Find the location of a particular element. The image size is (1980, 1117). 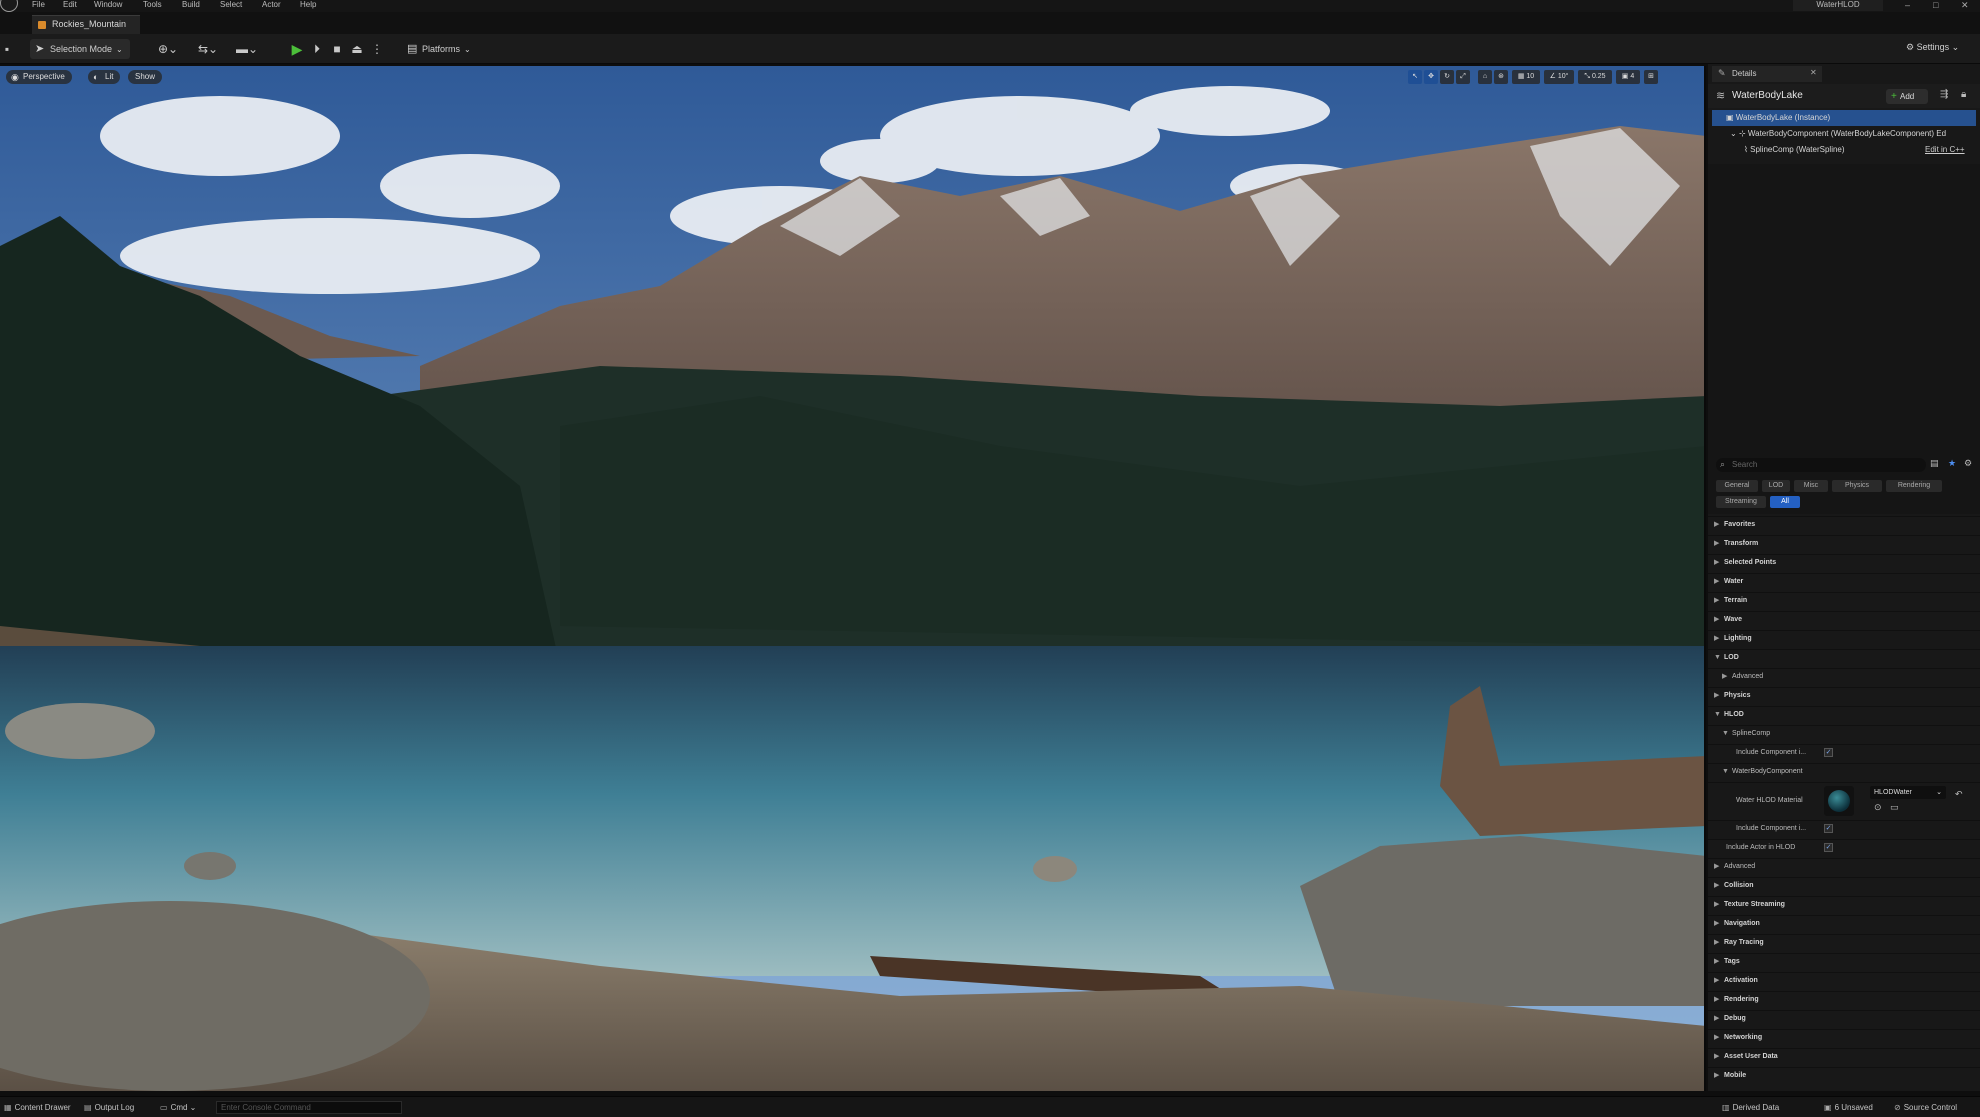

category-debug: ▶ Debug is located at coordinates (1844, 1017).